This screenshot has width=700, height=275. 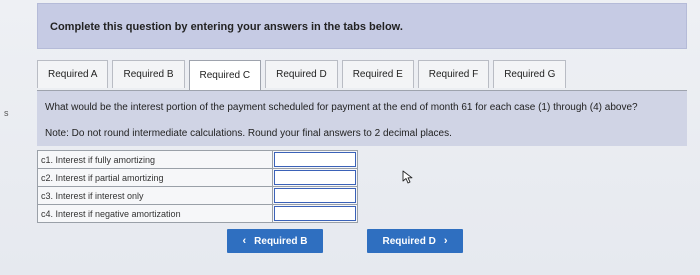 I want to click on tab-required-g: Required G, so click(x=530, y=74).